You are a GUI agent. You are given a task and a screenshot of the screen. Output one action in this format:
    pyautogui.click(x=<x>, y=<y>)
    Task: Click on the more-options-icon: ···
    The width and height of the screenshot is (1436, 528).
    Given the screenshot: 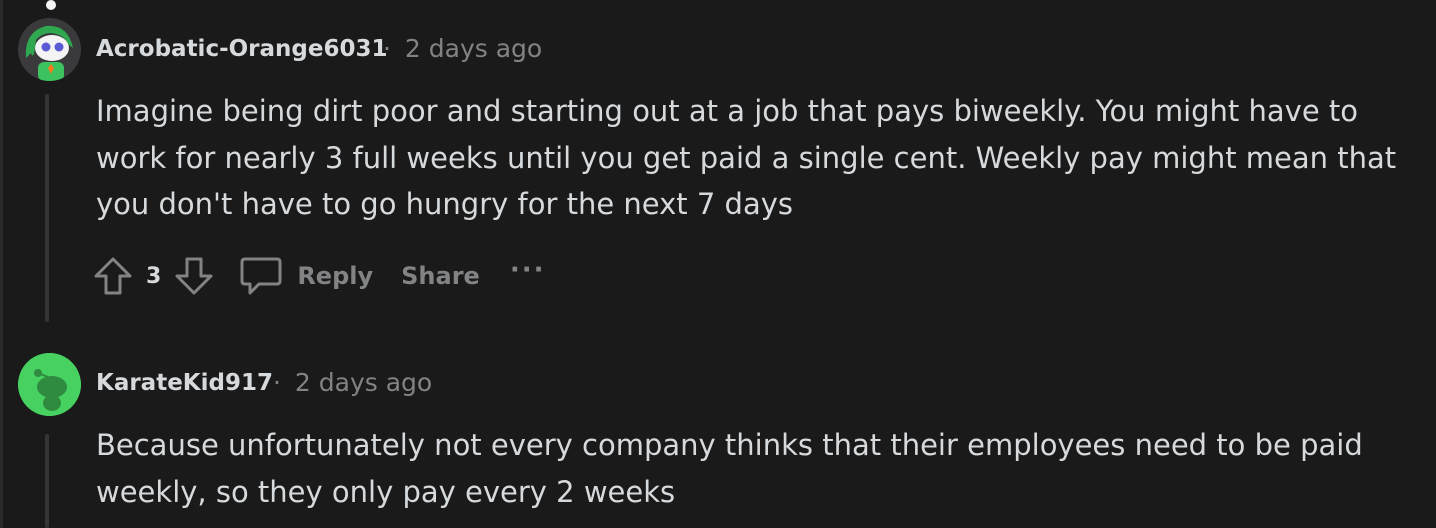 What is the action you would take?
    pyautogui.click(x=528, y=270)
    